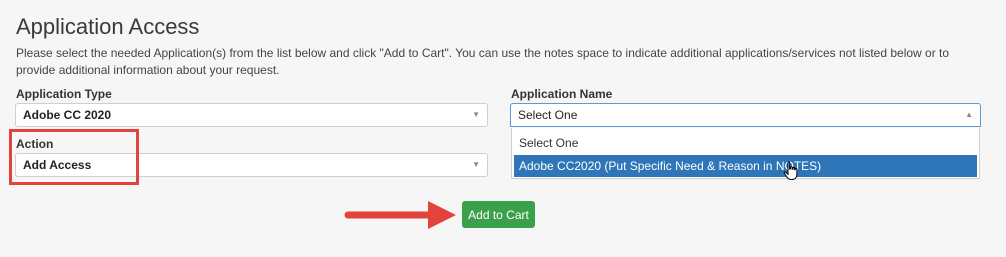 The height and width of the screenshot is (257, 1006). I want to click on hand-pointer-icon, so click(790, 170).